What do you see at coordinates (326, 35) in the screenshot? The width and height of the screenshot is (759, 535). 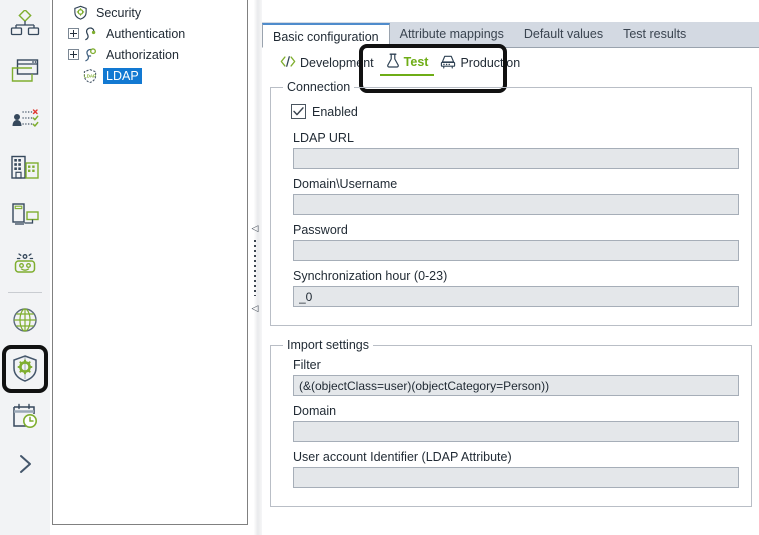 I see `tab-basic-configuration: Basic configuration` at bounding box center [326, 35].